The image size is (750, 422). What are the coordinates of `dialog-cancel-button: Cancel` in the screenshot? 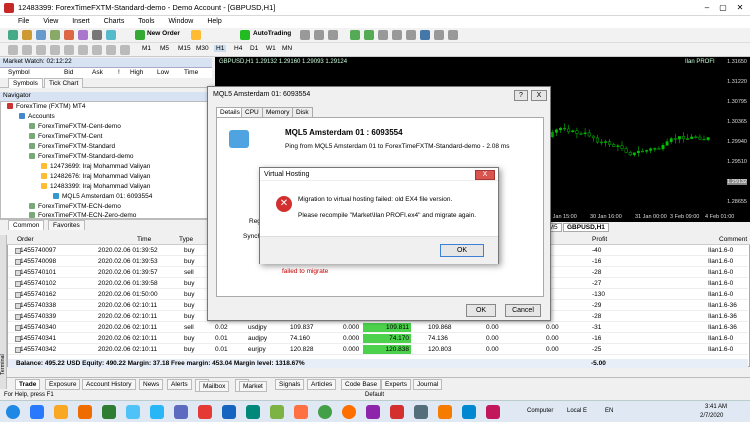 It's located at (523, 310).